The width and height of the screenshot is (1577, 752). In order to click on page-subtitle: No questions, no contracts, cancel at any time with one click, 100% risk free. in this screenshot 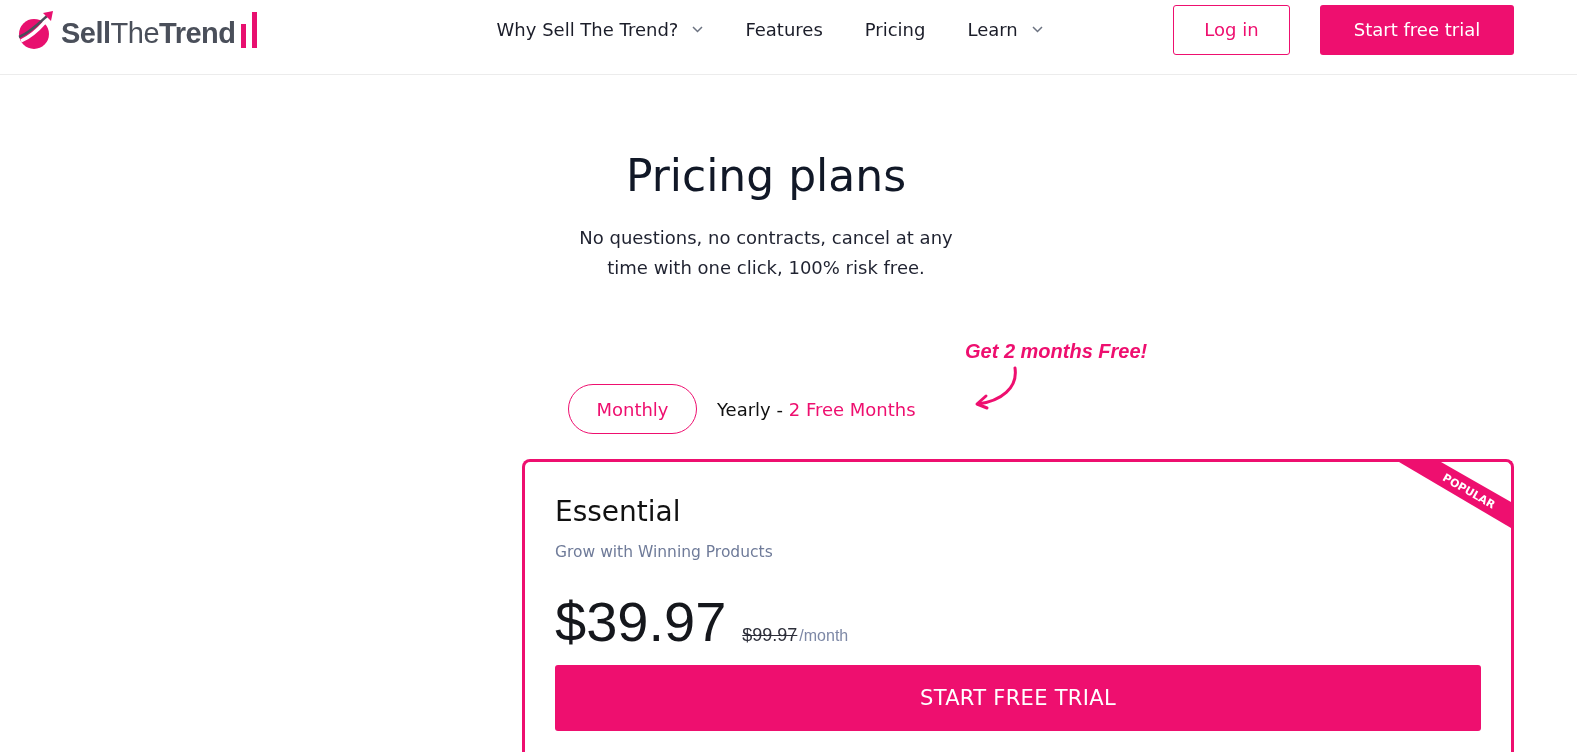, I will do `click(766, 253)`.